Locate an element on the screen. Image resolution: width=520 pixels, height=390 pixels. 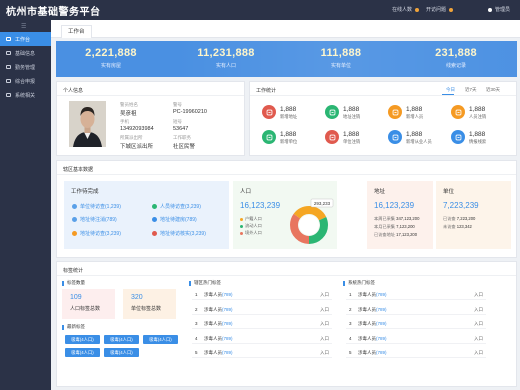
stat-label: 实有单位 is located at coordinates (340, 66).